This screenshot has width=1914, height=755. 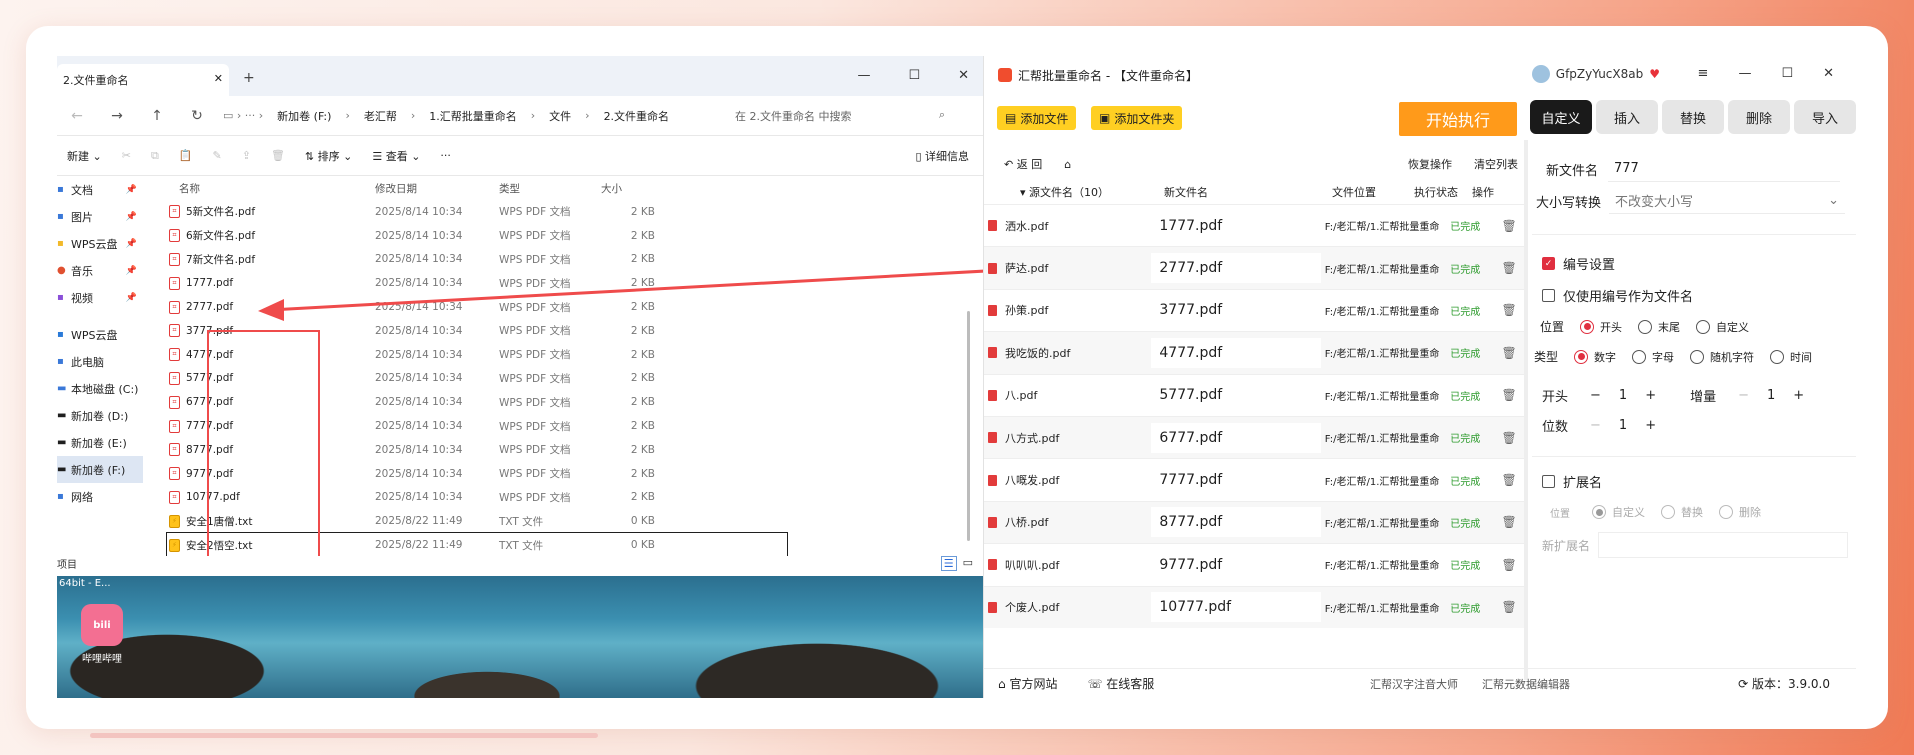 I want to click on share-icon: ⇪, so click(x=246, y=155).